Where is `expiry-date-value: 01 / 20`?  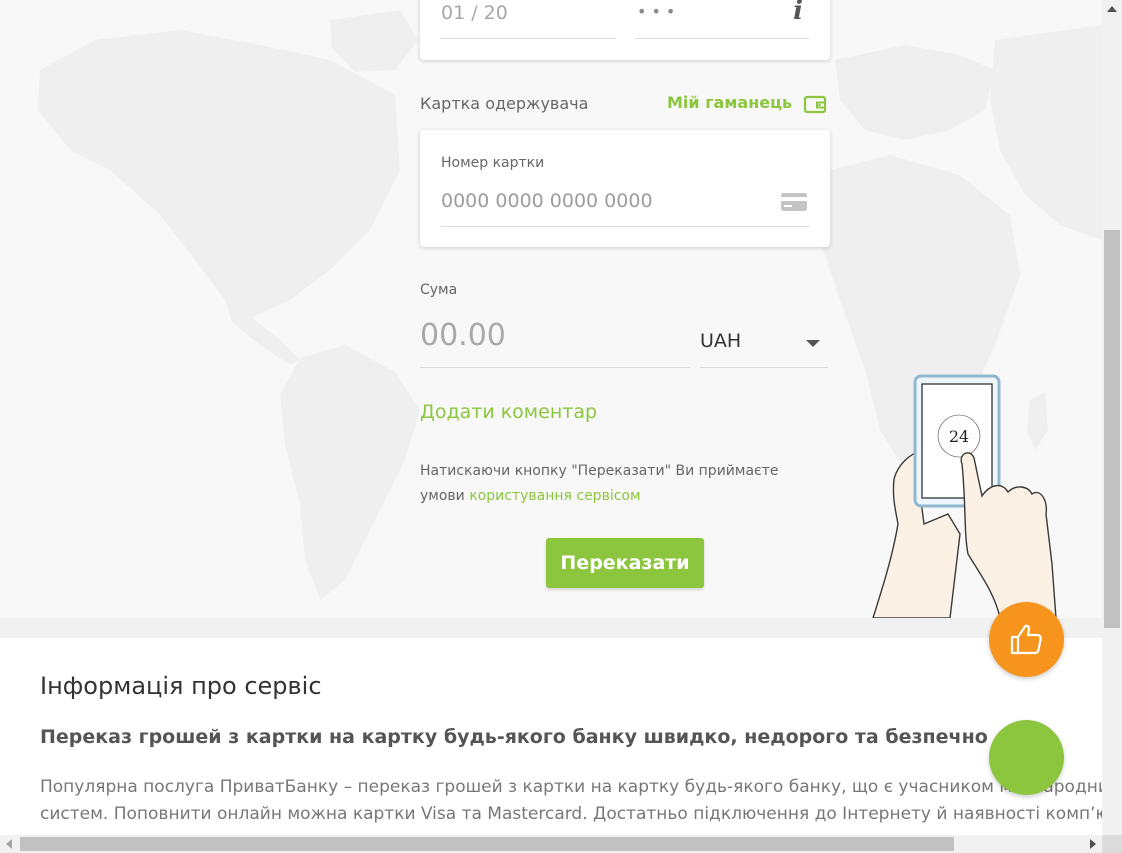 expiry-date-value: 01 / 20 is located at coordinates (474, 13).